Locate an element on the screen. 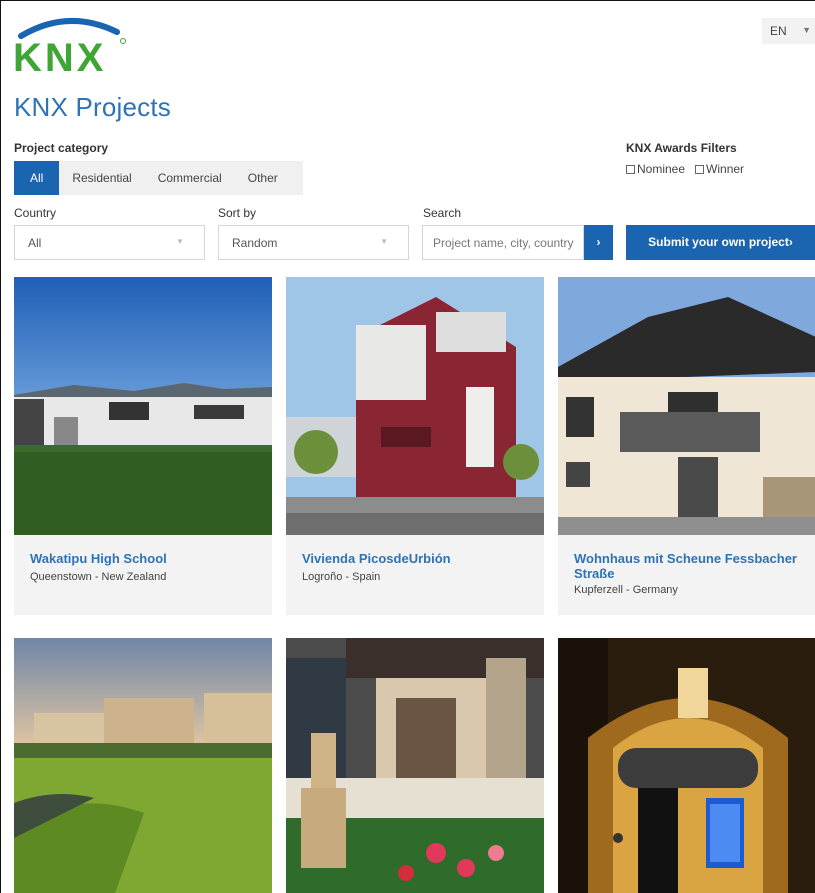 Image resolution: width=815 pixels, height=893 pixels. country-label: Country is located at coordinates (35, 213).